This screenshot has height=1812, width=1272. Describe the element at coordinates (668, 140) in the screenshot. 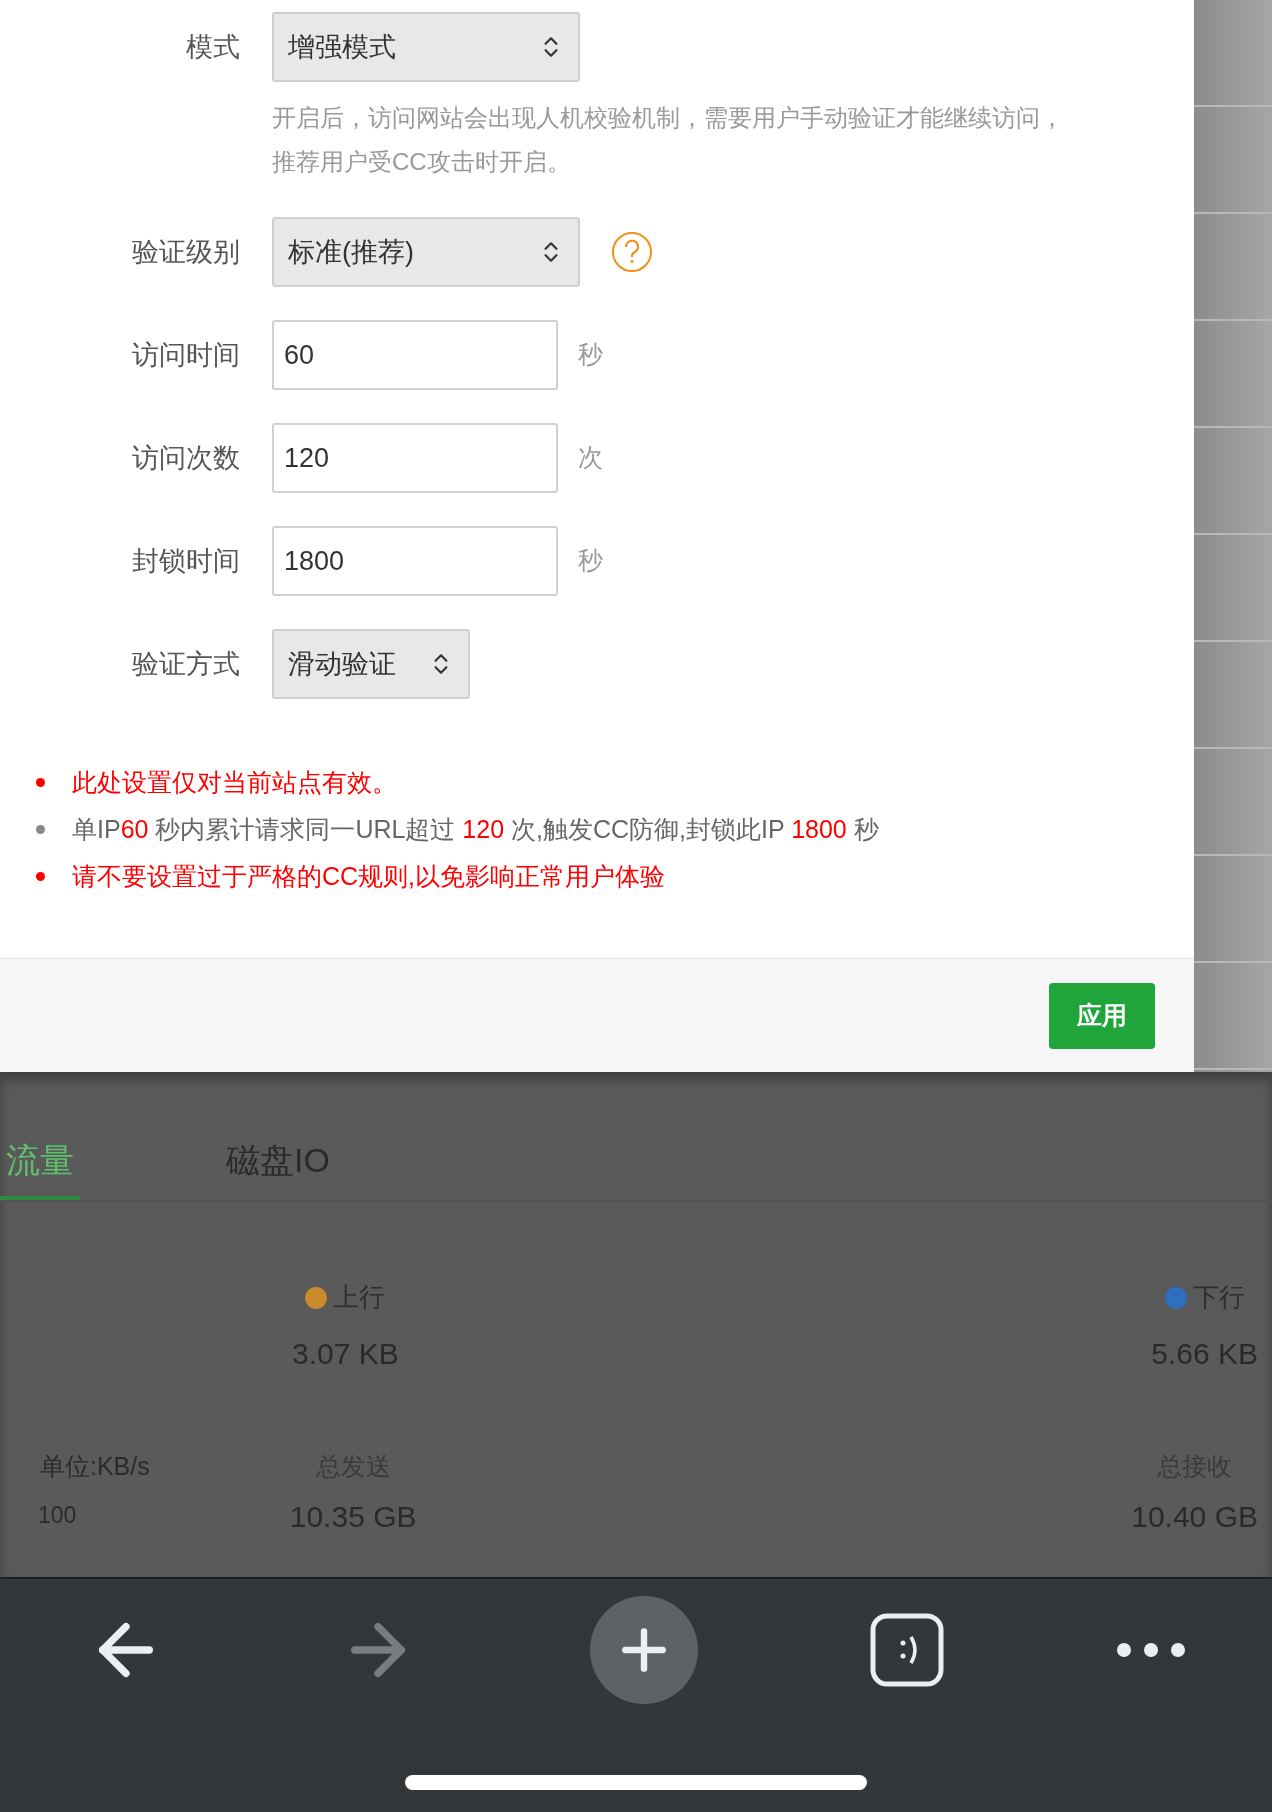

I see `help-text: 开启后，访问网站会出现人机校验机制，需要用户手动验证才能继续访问，推荐用户受CC攻击时开启。` at that location.